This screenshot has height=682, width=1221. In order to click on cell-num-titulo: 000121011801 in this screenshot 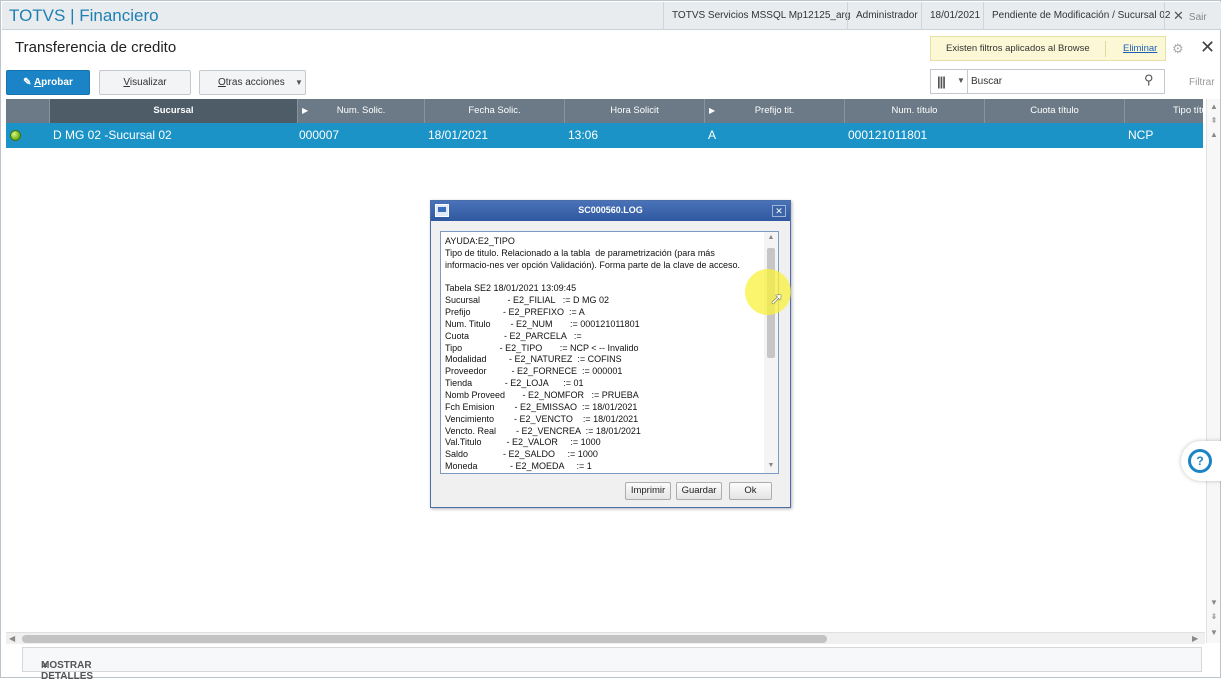, I will do `click(888, 135)`.